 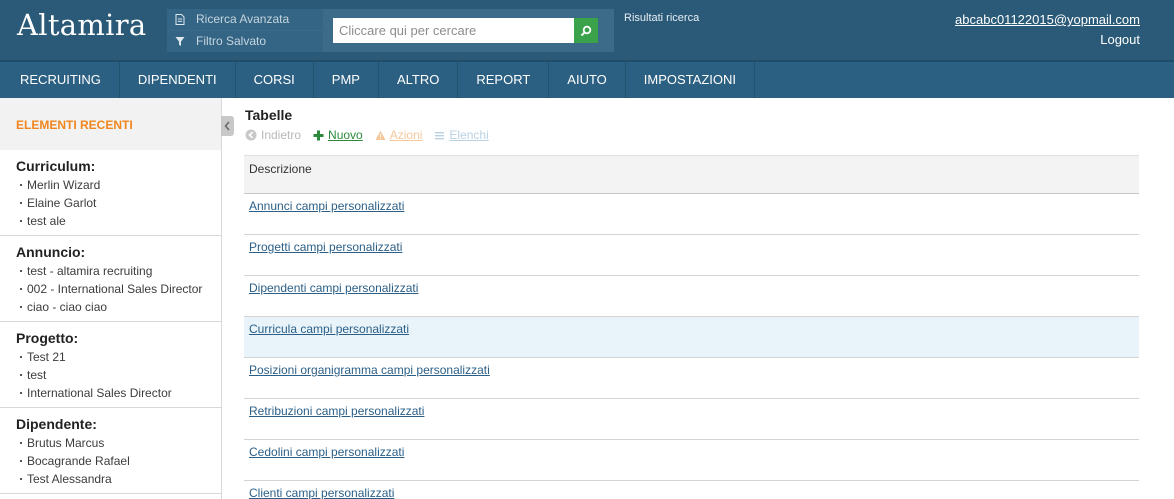 I want to click on table-row-link: Annunci campi personalizzati, so click(x=326, y=206).